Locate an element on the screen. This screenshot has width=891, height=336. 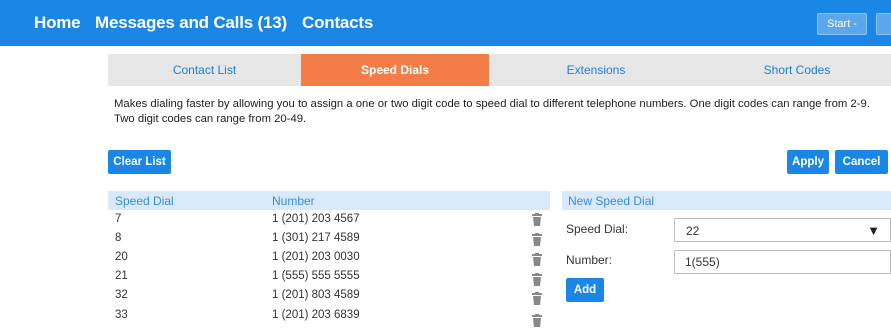
speed-dial-field-label: Speed Dial: is located at coordinates (597, 229).